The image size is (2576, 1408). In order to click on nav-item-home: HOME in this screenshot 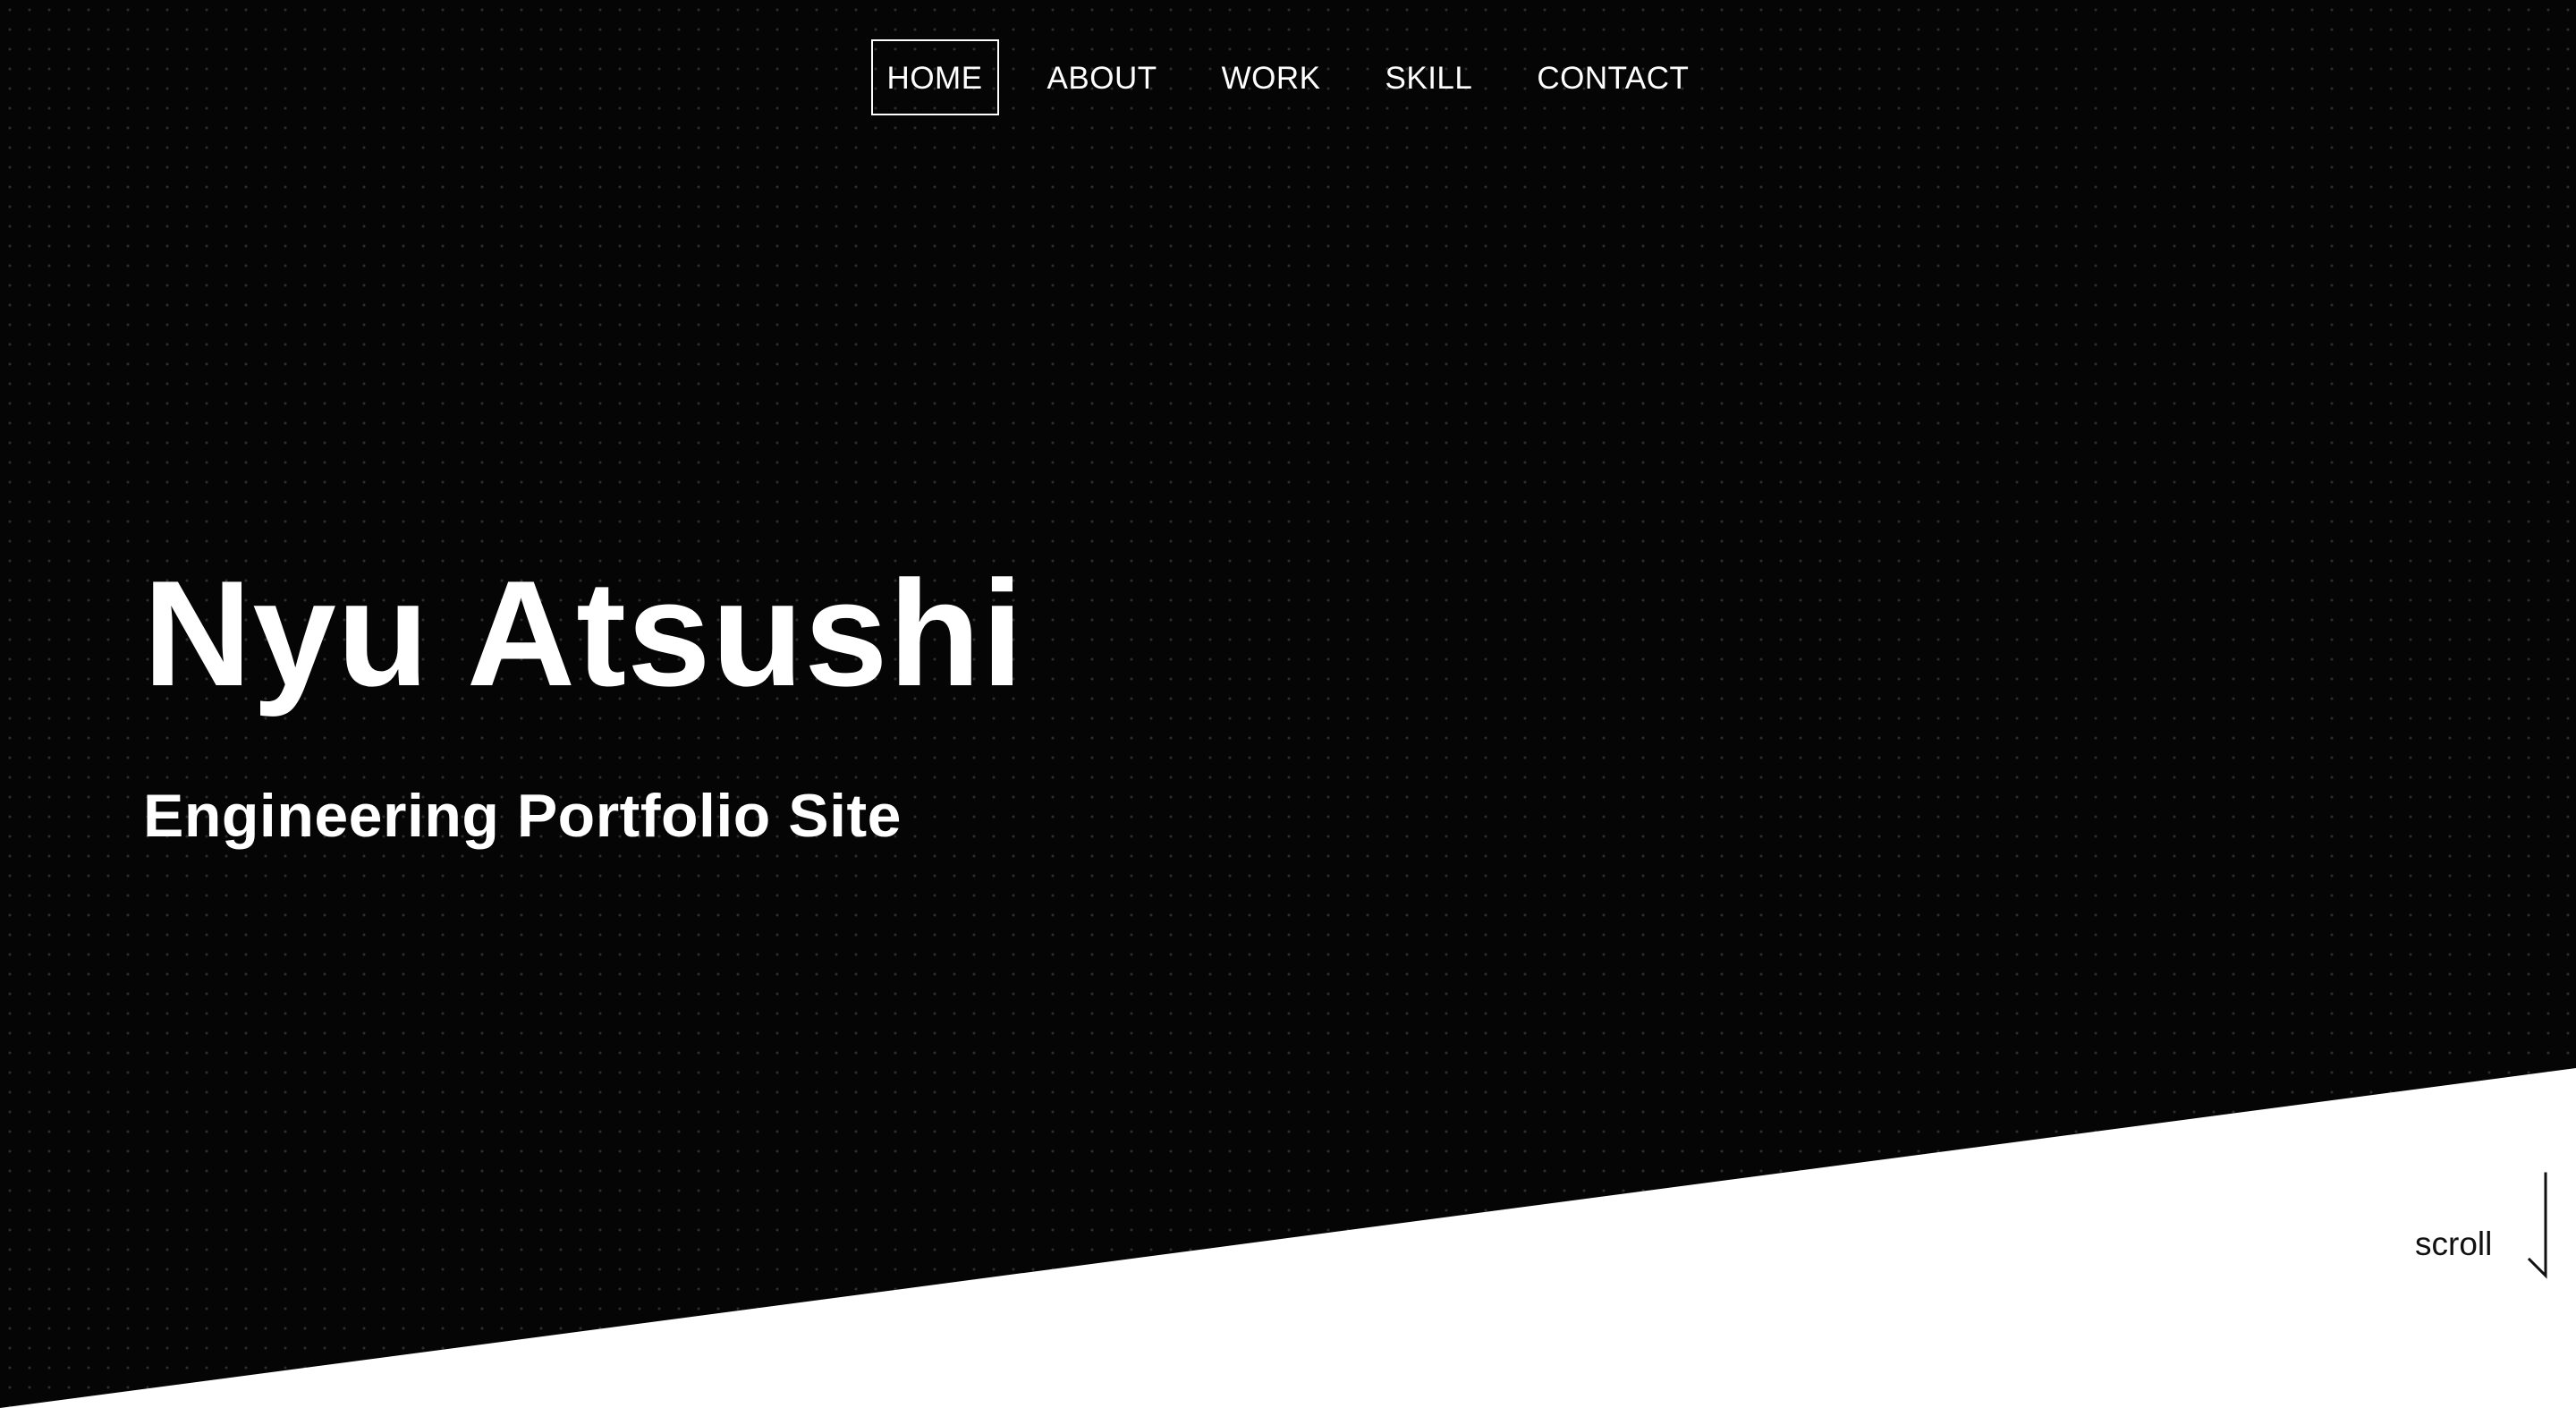, I will do `click(934, 77)`.